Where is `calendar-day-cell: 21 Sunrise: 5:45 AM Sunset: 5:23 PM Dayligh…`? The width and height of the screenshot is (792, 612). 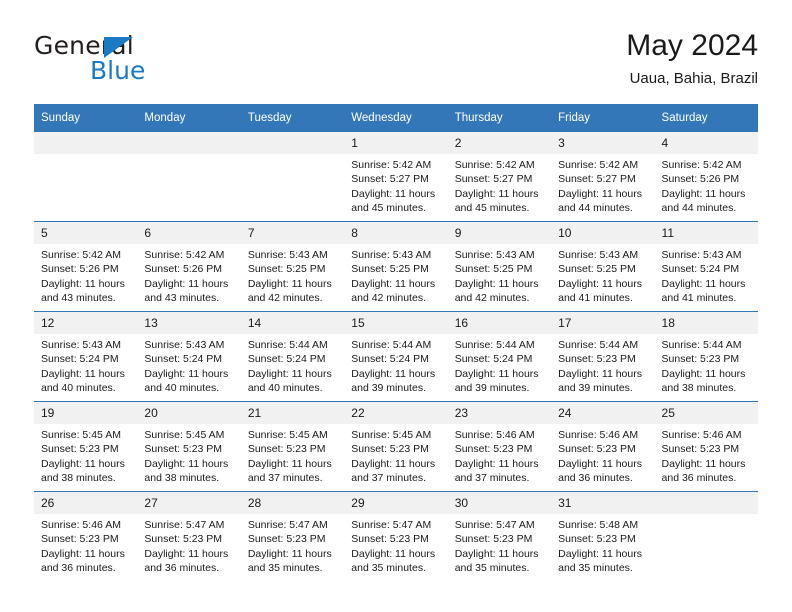 calendar-day-cell: 21 Sunrise: 5:45 AM Sunset: 5:23 PM Dayligh… is located at coordinates (292, 446).